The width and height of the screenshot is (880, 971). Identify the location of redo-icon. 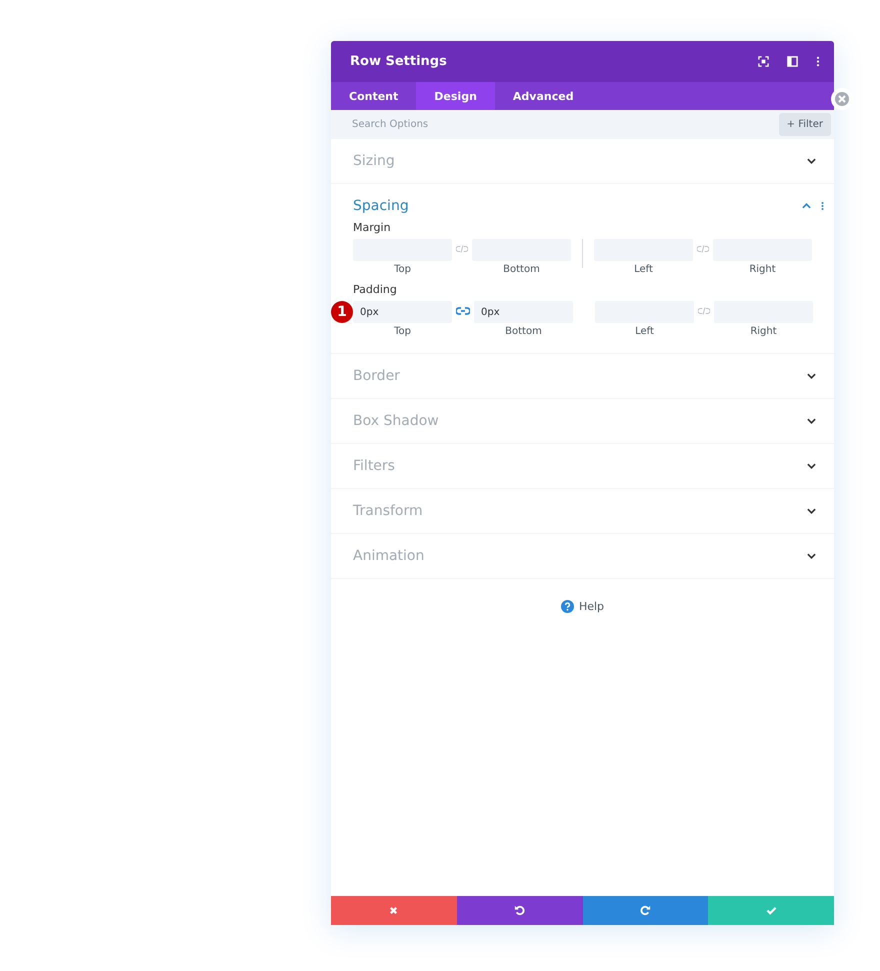
(645, 910).